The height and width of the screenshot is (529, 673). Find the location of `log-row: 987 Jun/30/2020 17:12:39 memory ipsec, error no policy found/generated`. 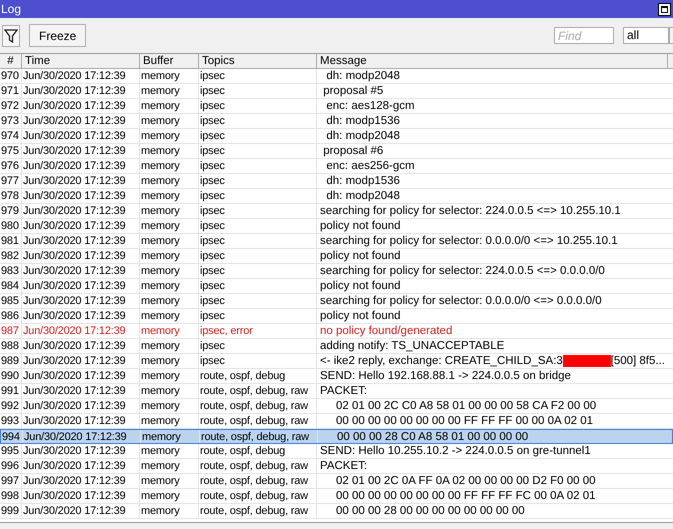

log-row: 987 Jun/30/2020 17:12:39 memory ipsec, error no policy found/generated is located at coordinates (336, 331).